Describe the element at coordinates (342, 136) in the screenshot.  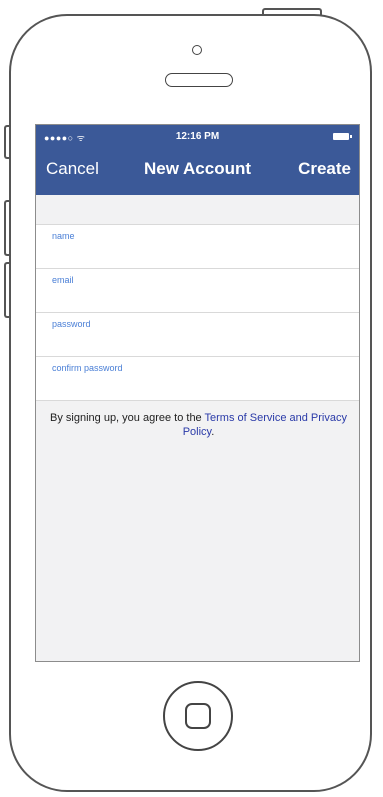
I see `battery-icon` at that location.